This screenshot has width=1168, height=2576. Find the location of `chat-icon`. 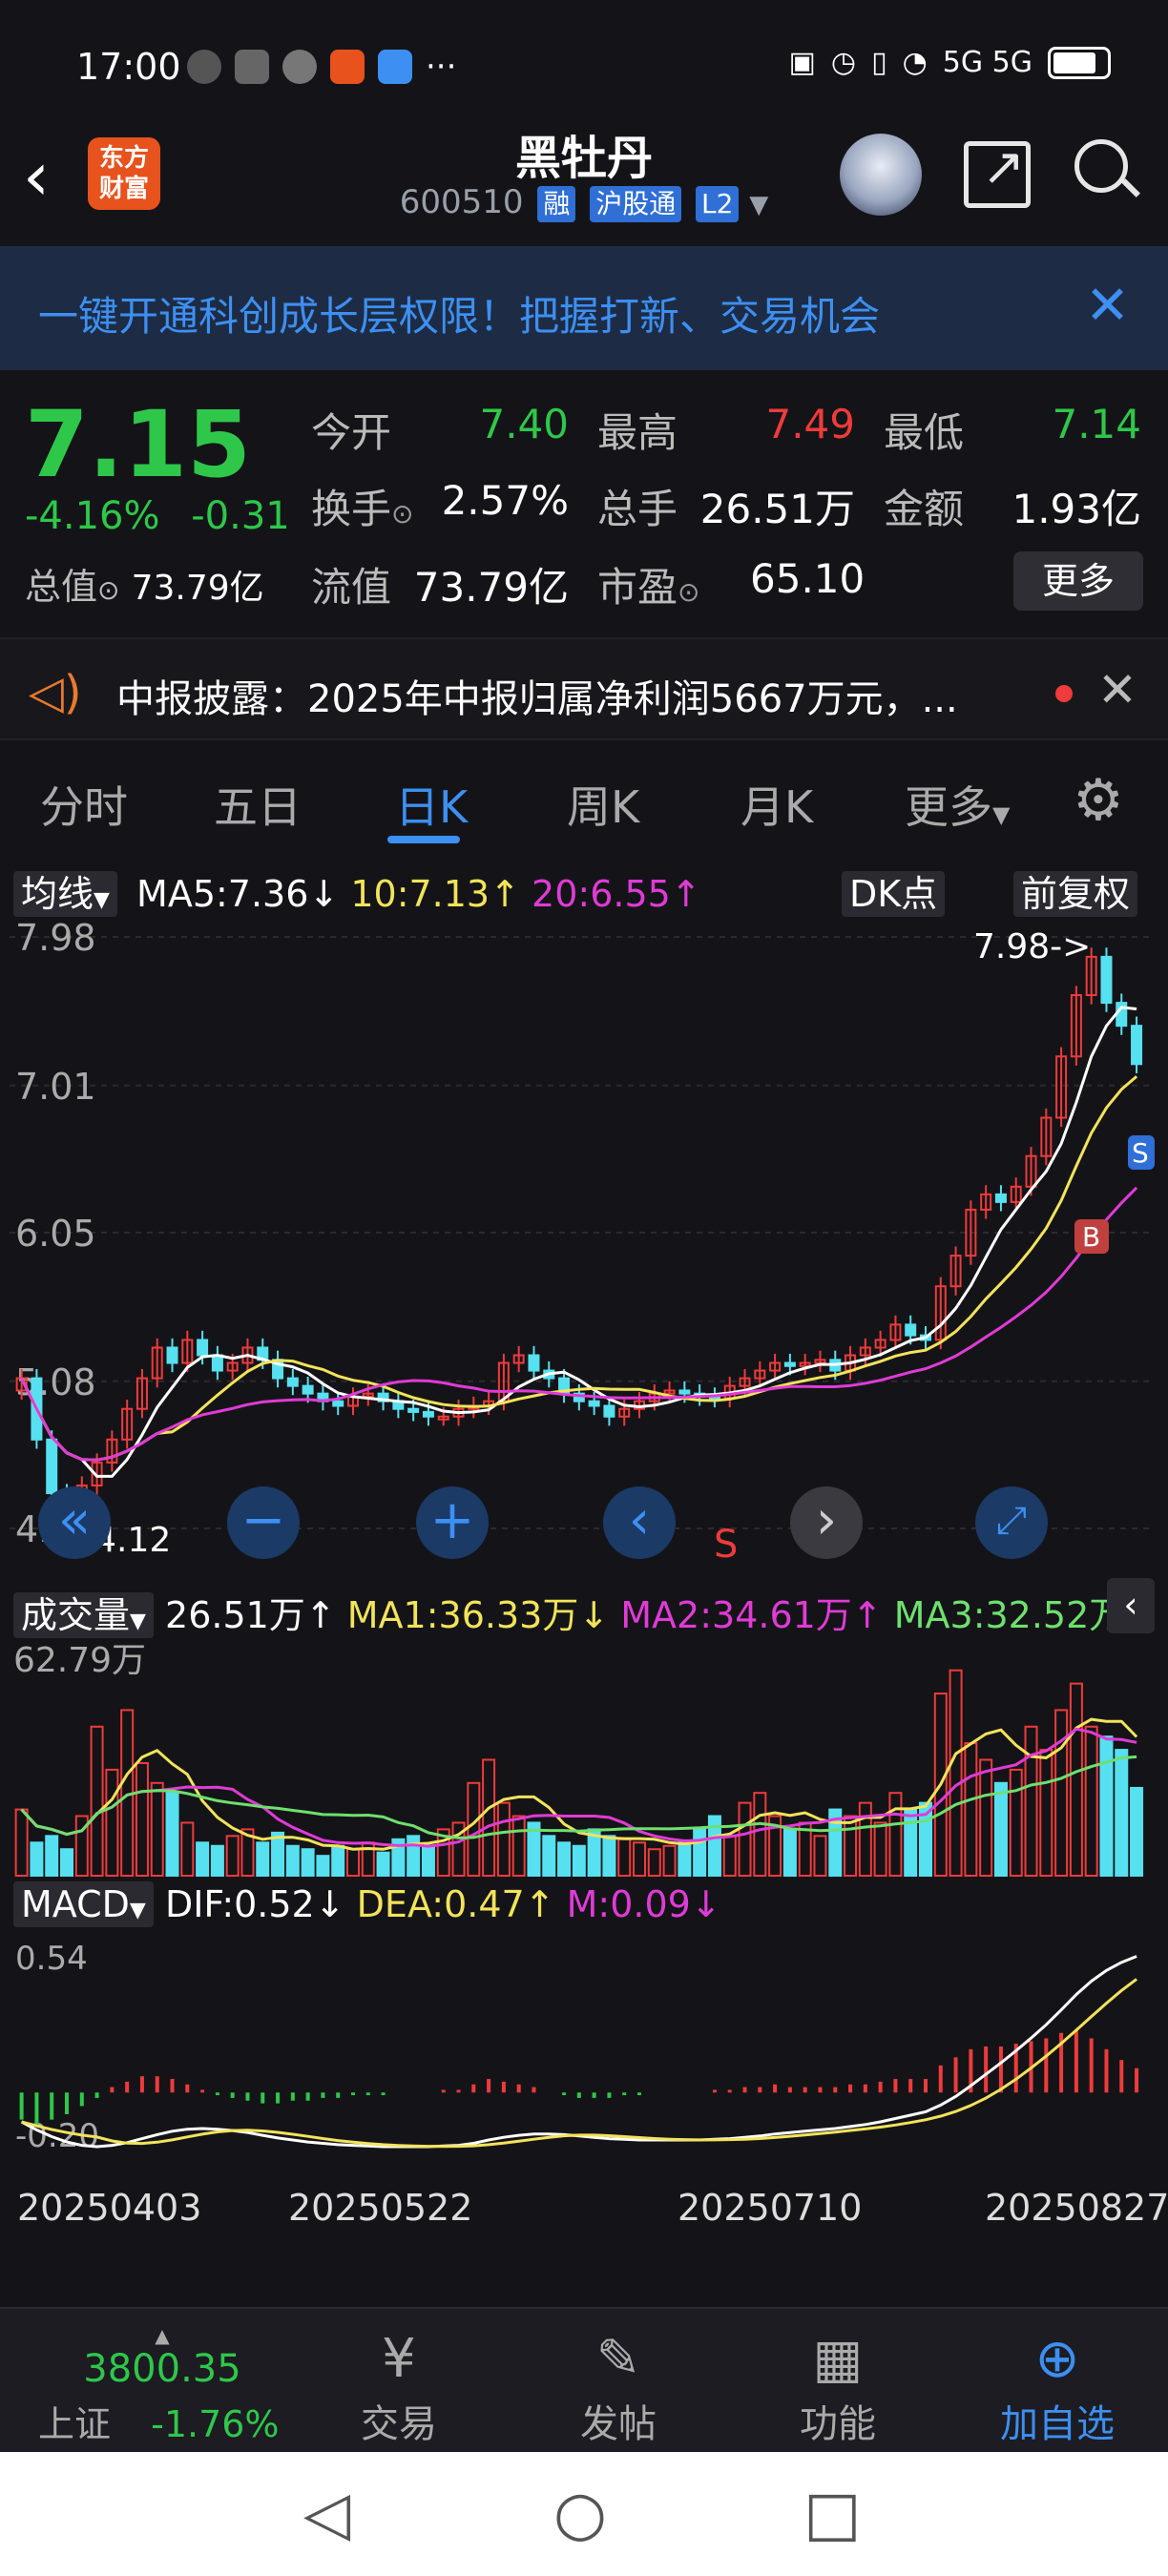

chat-icon is located at coordinates (204, 67).